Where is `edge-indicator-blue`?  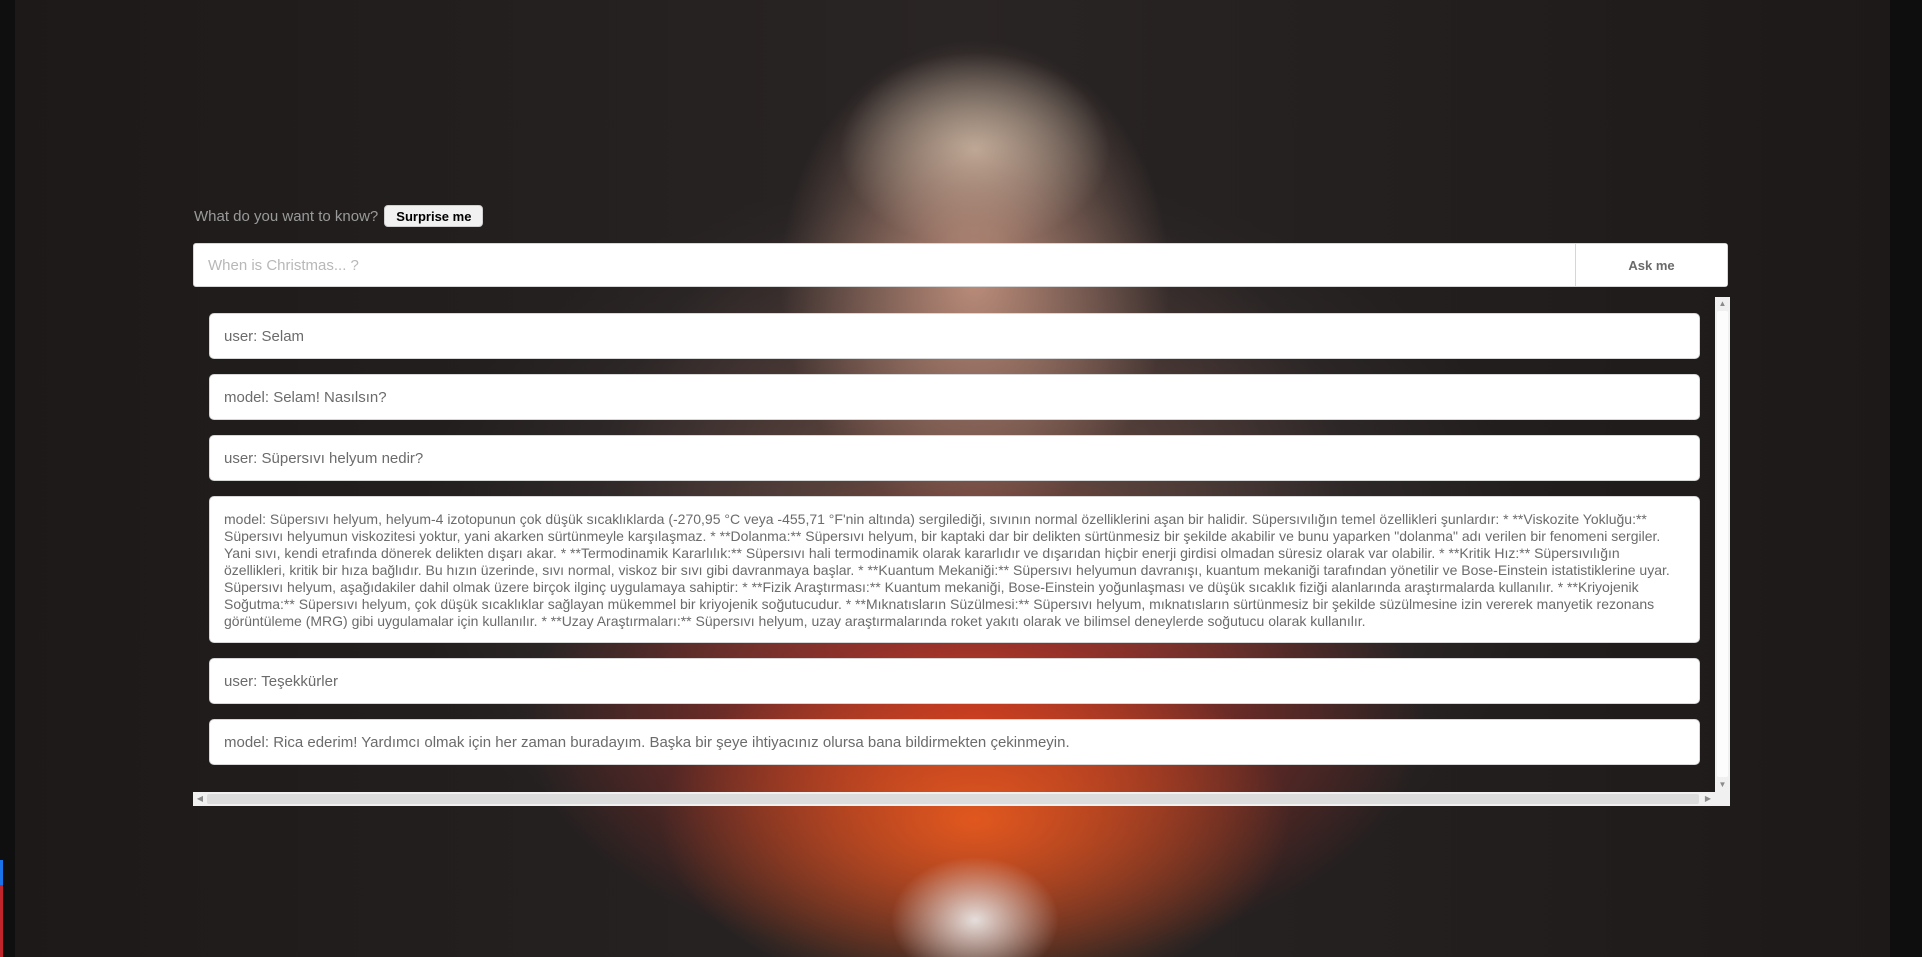
edge-indicator-blue is located at coordinates (1, 872).